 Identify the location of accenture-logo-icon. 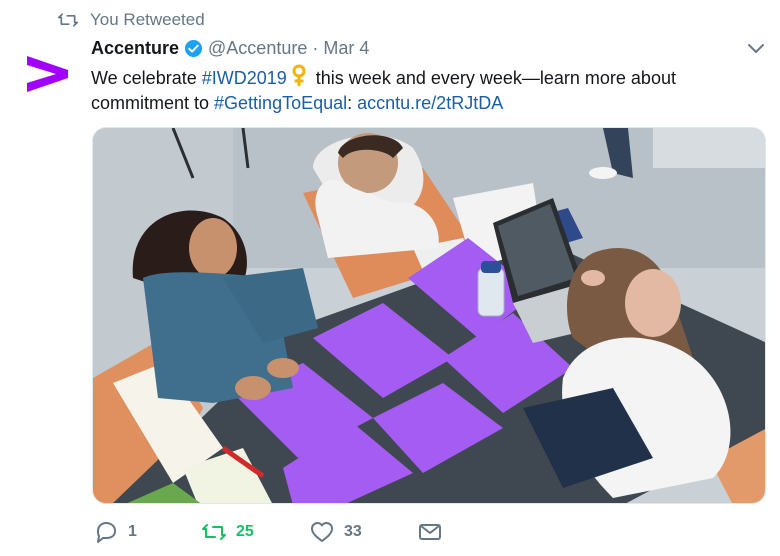
(47, 74).